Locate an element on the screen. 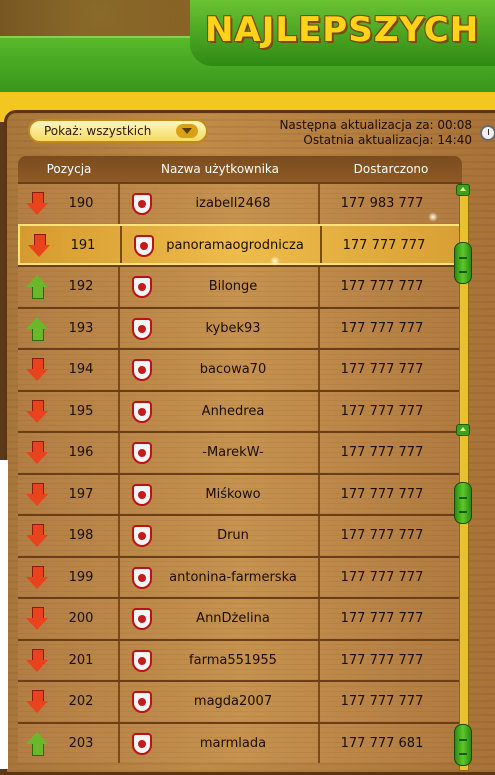 This screenshot has height=775, width=495. username-cell: AnnDżelina is located at coordinates (233, 618).